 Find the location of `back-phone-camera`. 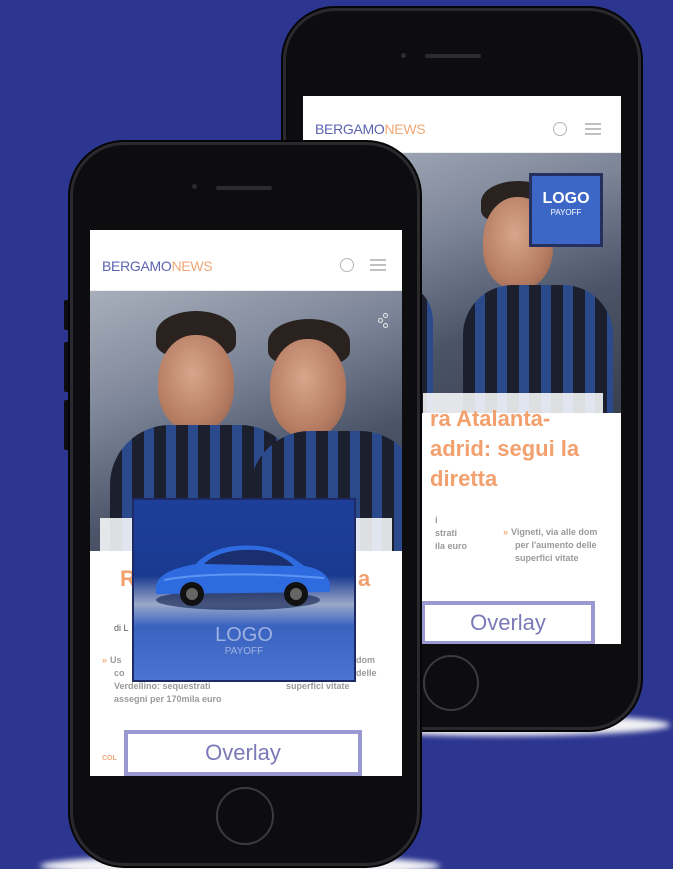

back-phone-camera is located at coordinates (403, 55).